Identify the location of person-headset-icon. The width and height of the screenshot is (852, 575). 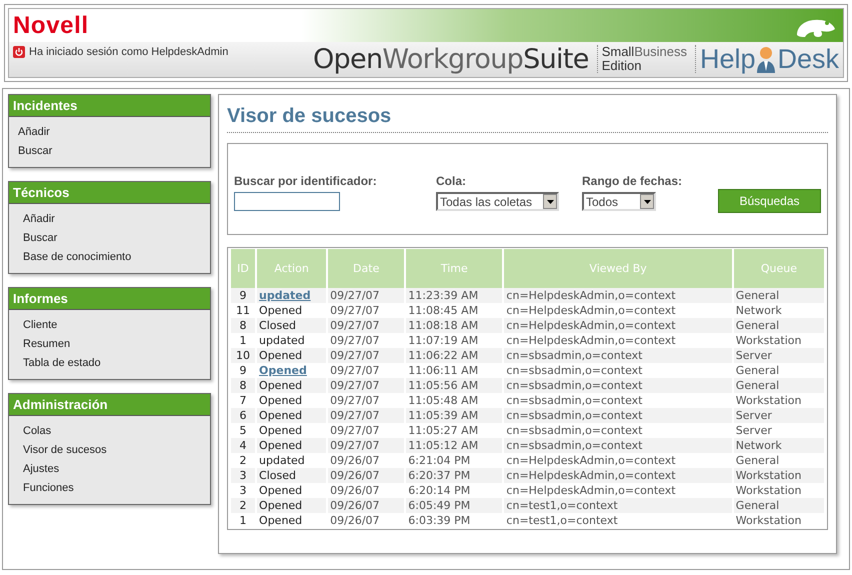
(766, 59).